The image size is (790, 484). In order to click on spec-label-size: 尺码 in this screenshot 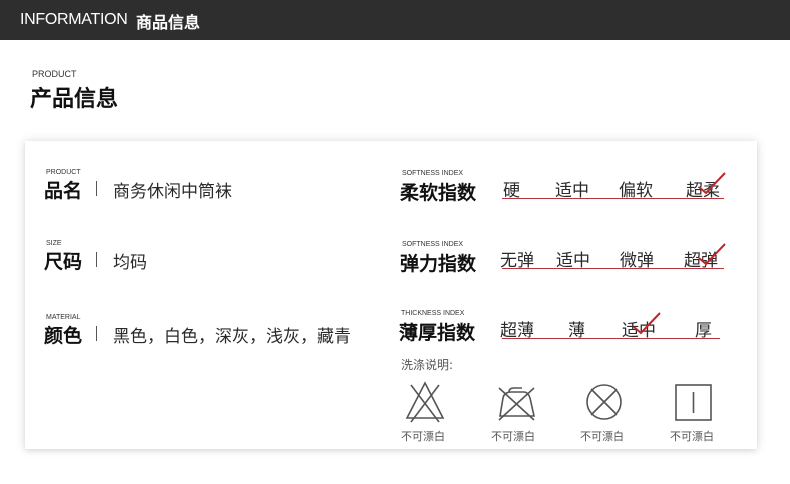, I will do `click(63, 262)`.